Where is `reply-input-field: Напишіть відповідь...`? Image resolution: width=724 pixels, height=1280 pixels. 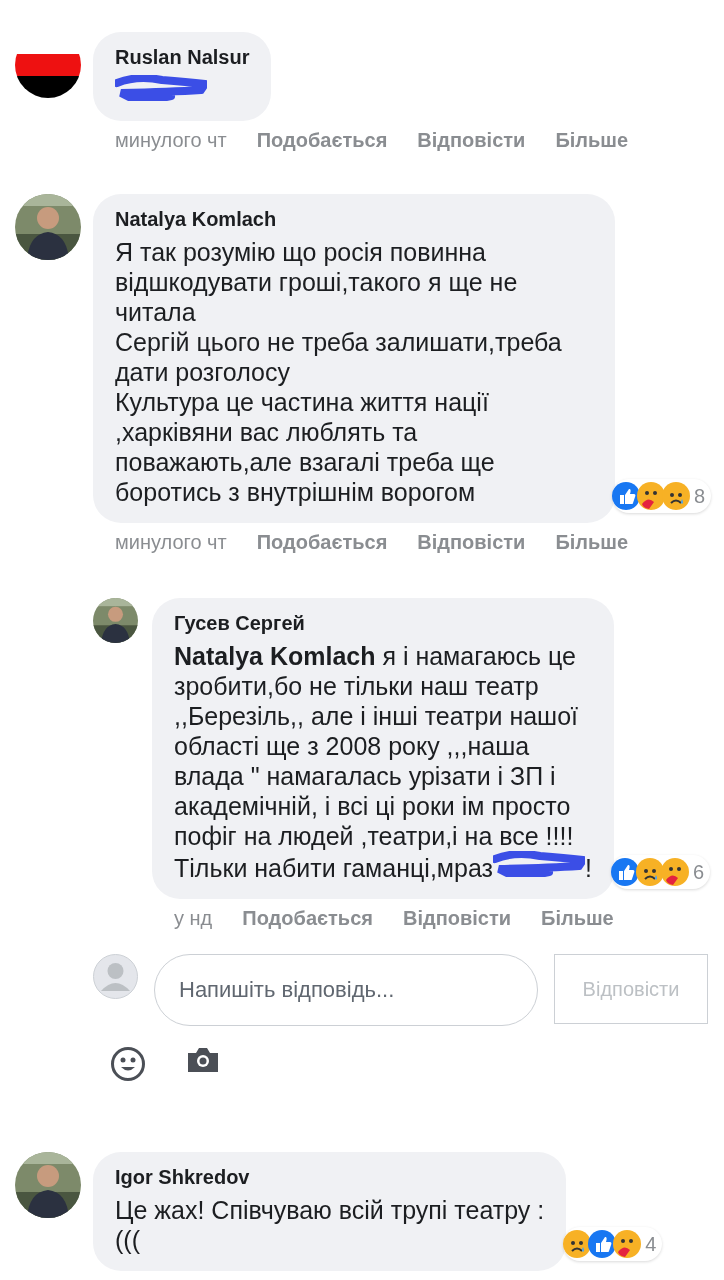 reply-input-field: Напишіть відповідь... is located at coordinates (346, 990).